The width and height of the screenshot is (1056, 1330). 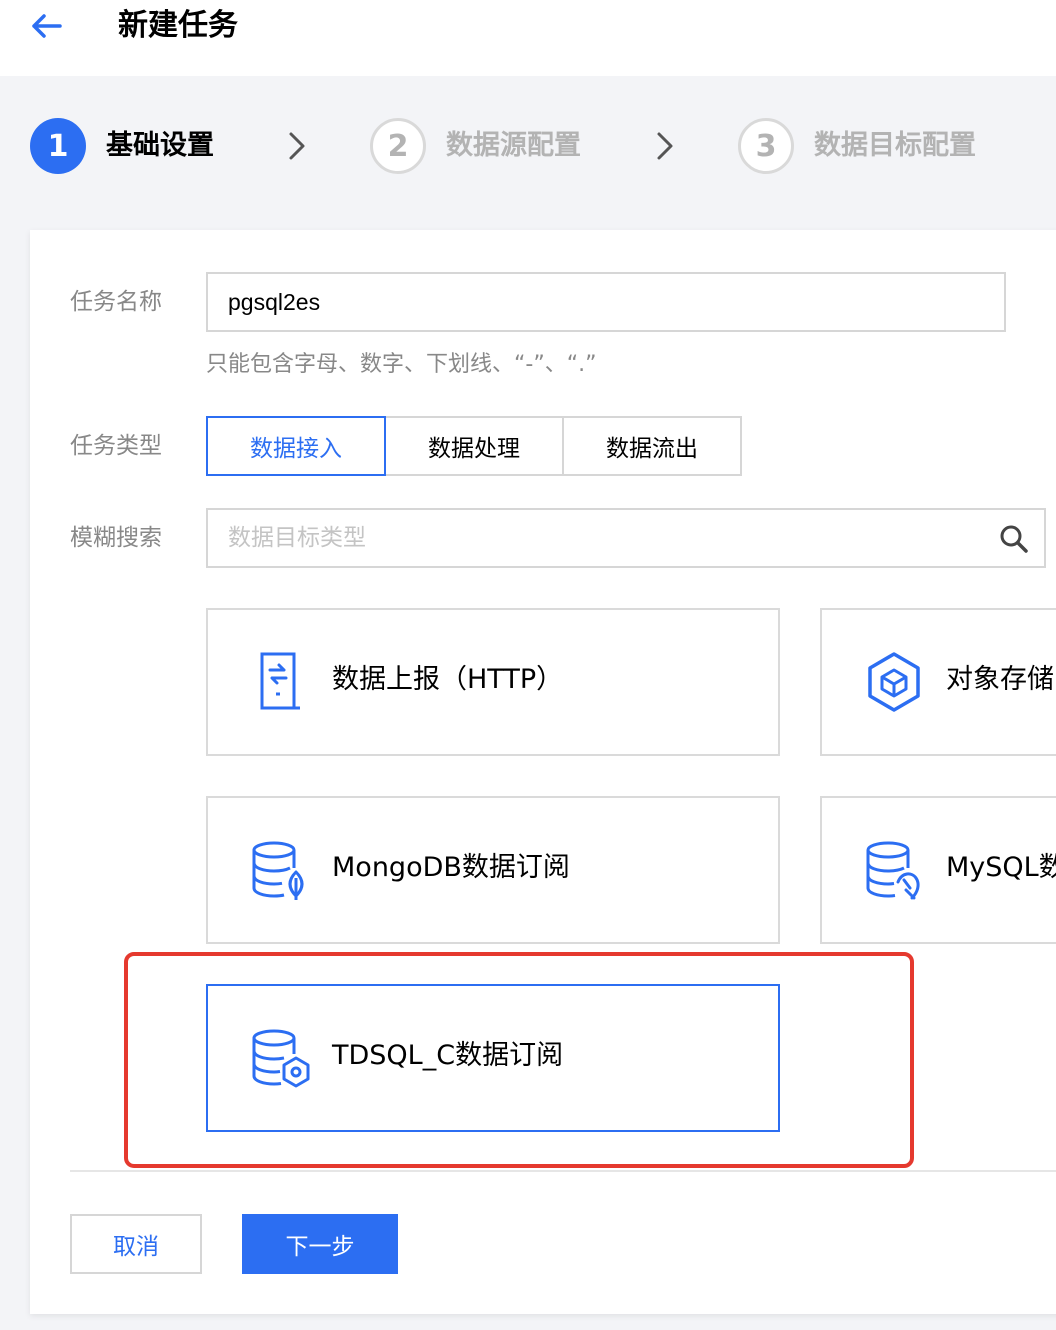 I want to click on search-box, so click(x=626, y=538).